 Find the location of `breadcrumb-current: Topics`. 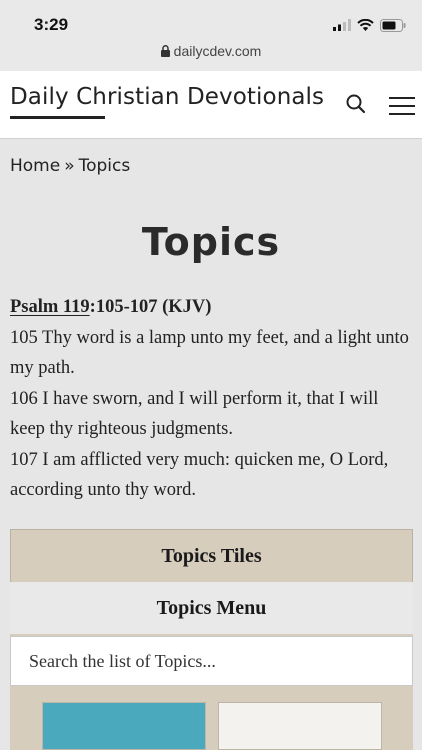

breadcrumb-current: Topics is located at coordinates (104, 166).